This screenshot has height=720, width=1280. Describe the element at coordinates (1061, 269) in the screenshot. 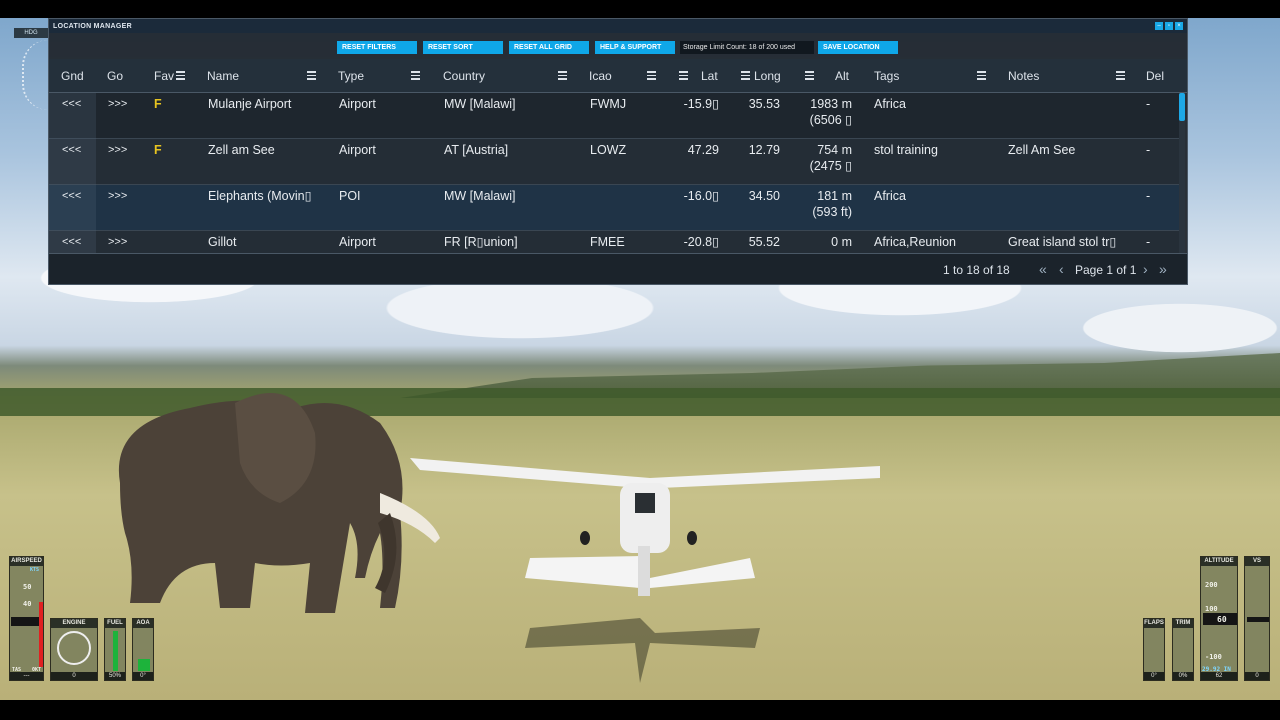

I see `prev-page-icon: ‹` at that location.